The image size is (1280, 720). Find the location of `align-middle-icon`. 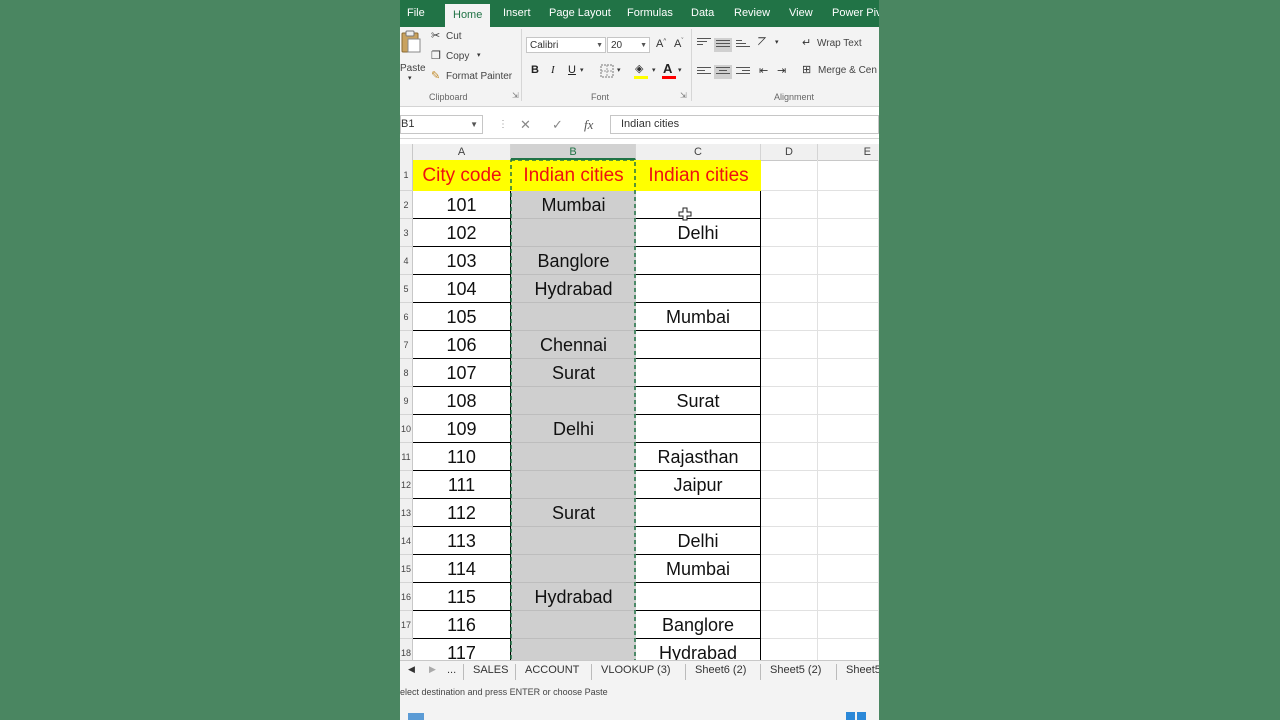

align-middle-icon is located at coordinates (723, 45).